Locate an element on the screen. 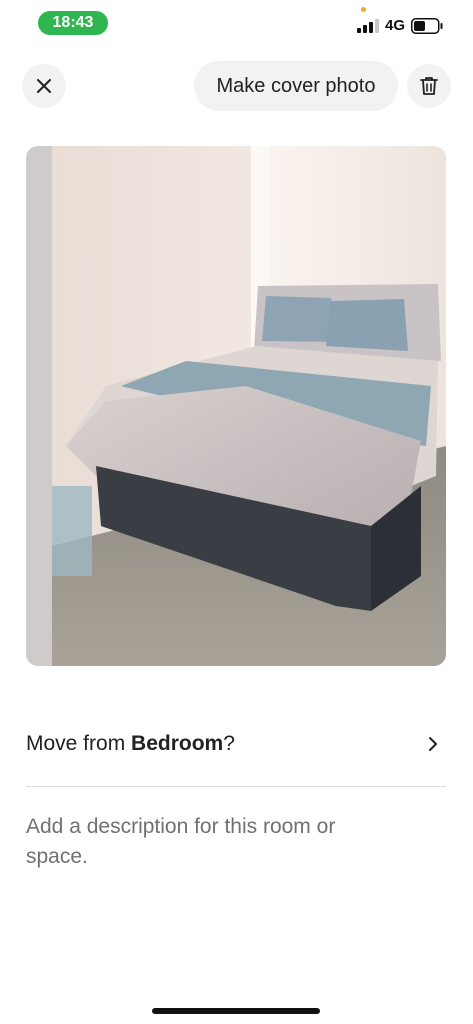  move-room-row: Move from Bedroom? is located at coordinates (236, 744).